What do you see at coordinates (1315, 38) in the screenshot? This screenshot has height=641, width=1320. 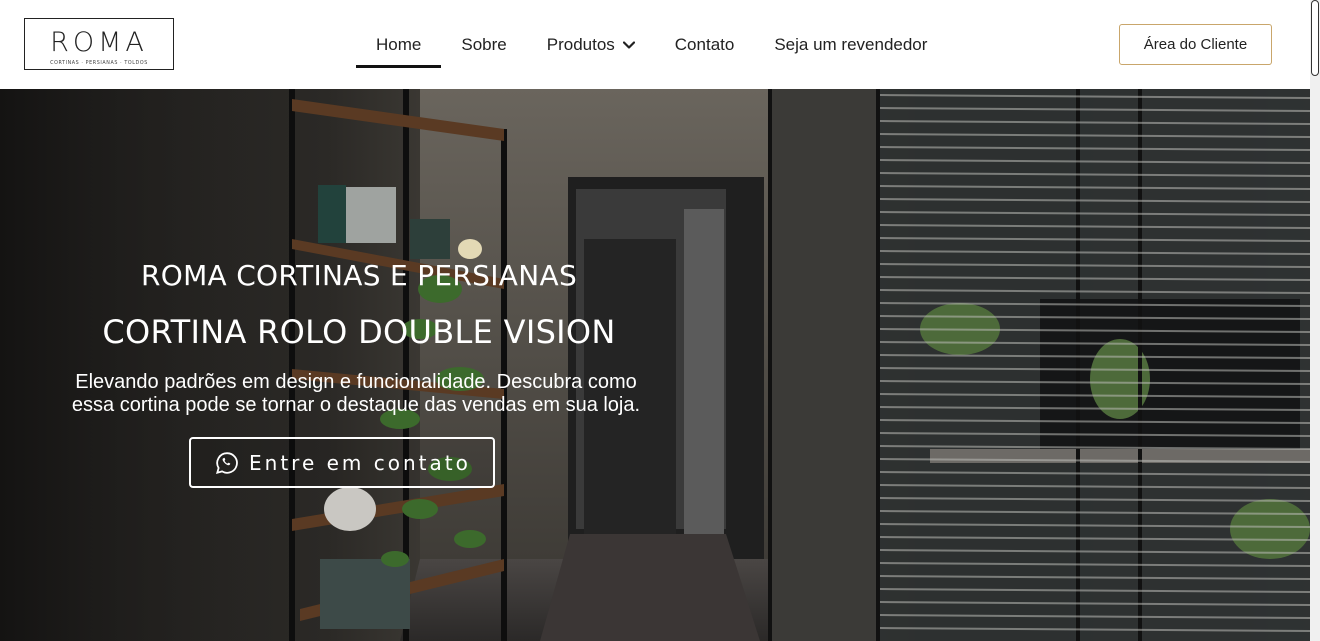 I see `scrollbar-thumb` at bounding box center [1315, 38].